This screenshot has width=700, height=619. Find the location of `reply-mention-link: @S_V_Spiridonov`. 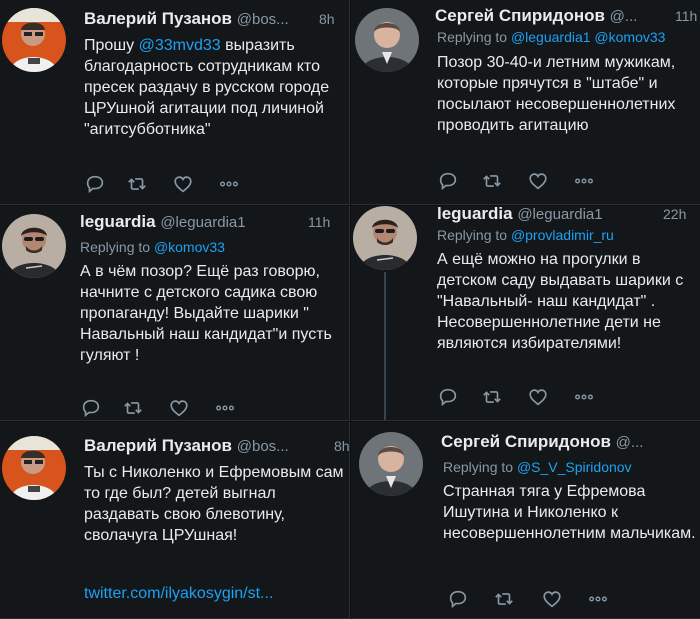

reply-mention-link: @S_V_Spiridonov is located at coordinates (574, 467).